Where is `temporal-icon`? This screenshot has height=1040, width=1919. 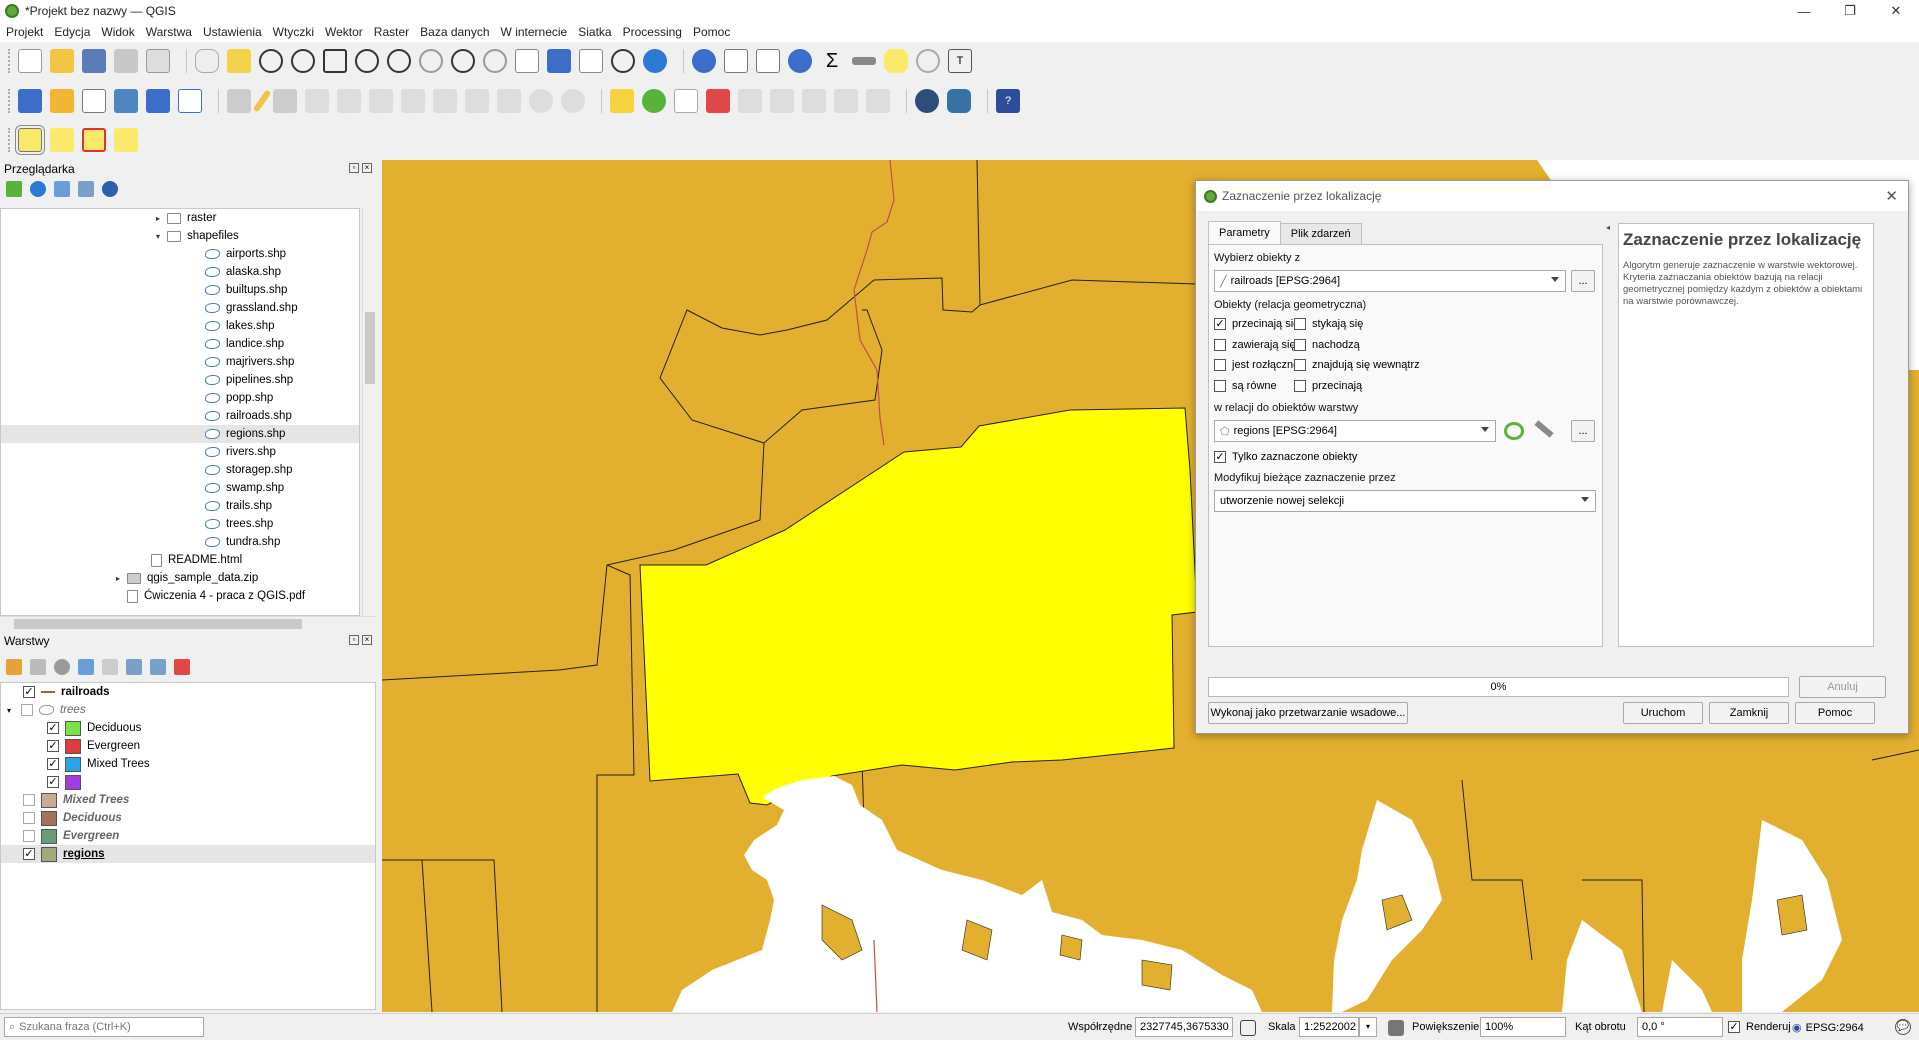
temporal-icon is located at coordinates (623, 61).